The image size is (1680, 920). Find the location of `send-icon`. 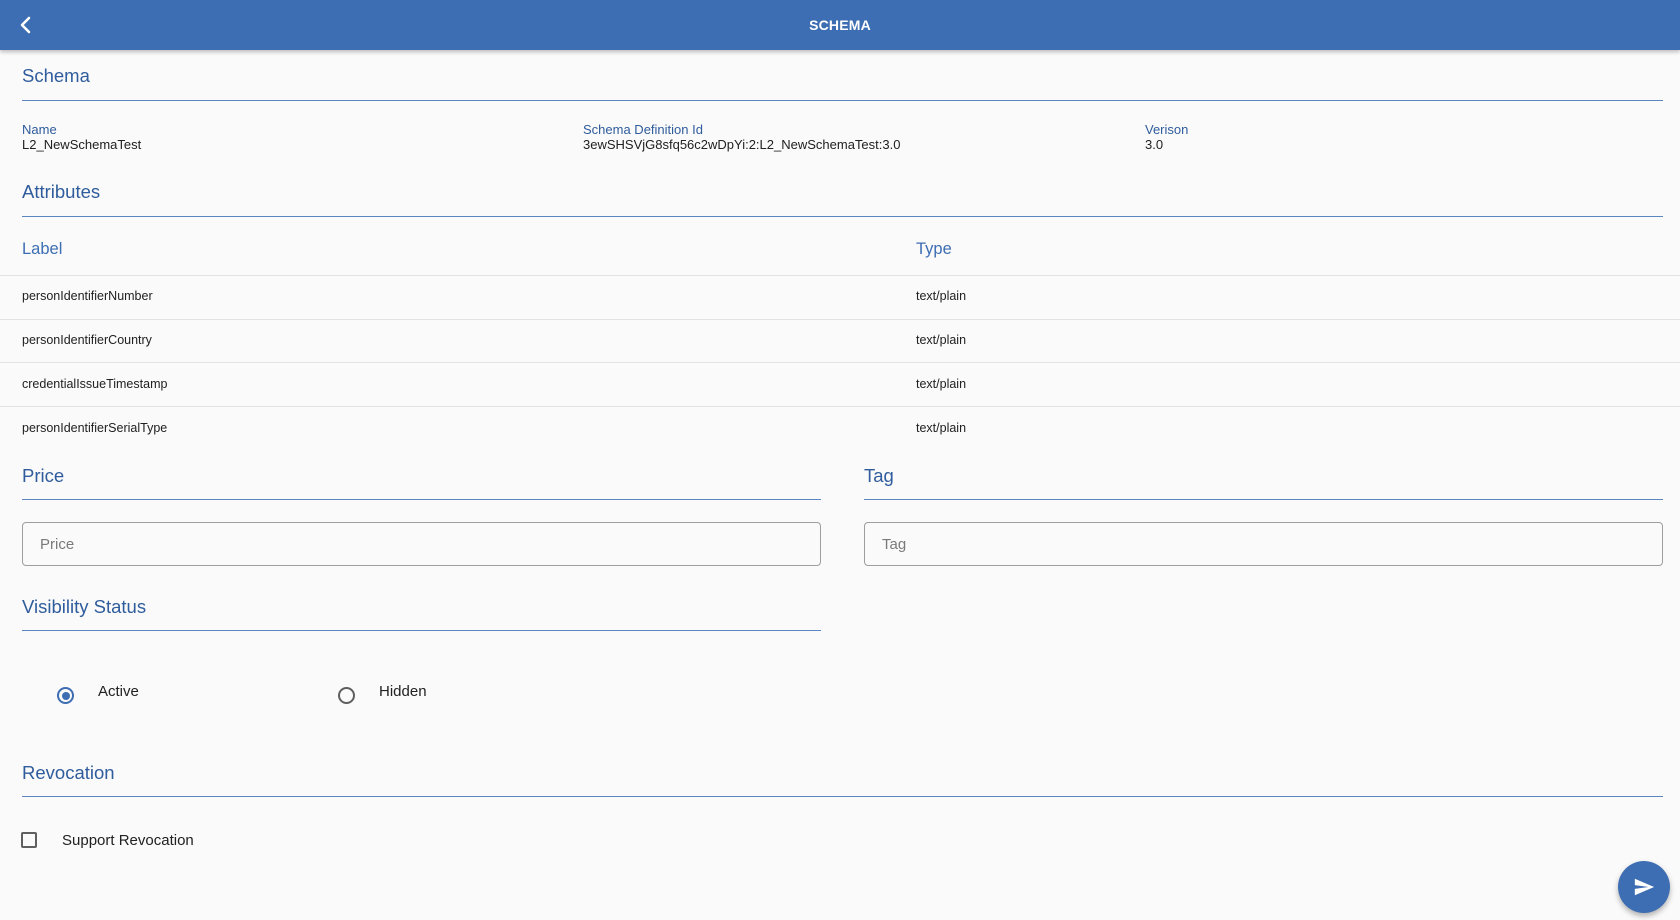

send-icon is located at coordinates (1644, 887).